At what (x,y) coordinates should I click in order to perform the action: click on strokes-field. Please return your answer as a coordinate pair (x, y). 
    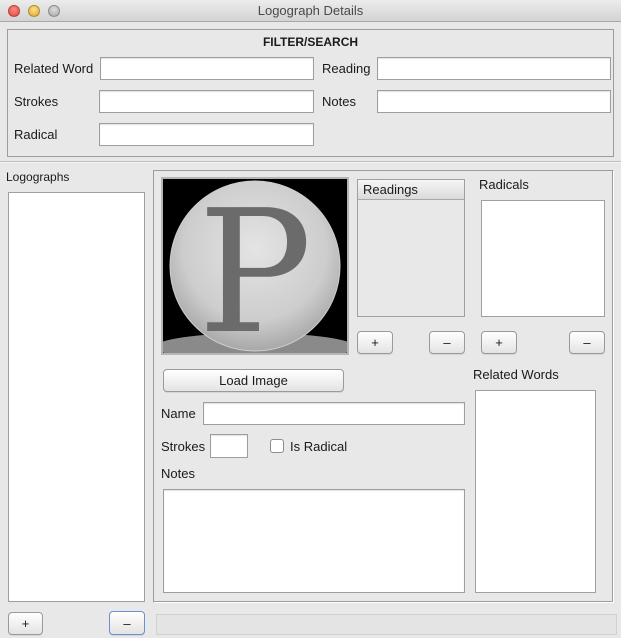
    Looking at the image, I should click on (229, 446).